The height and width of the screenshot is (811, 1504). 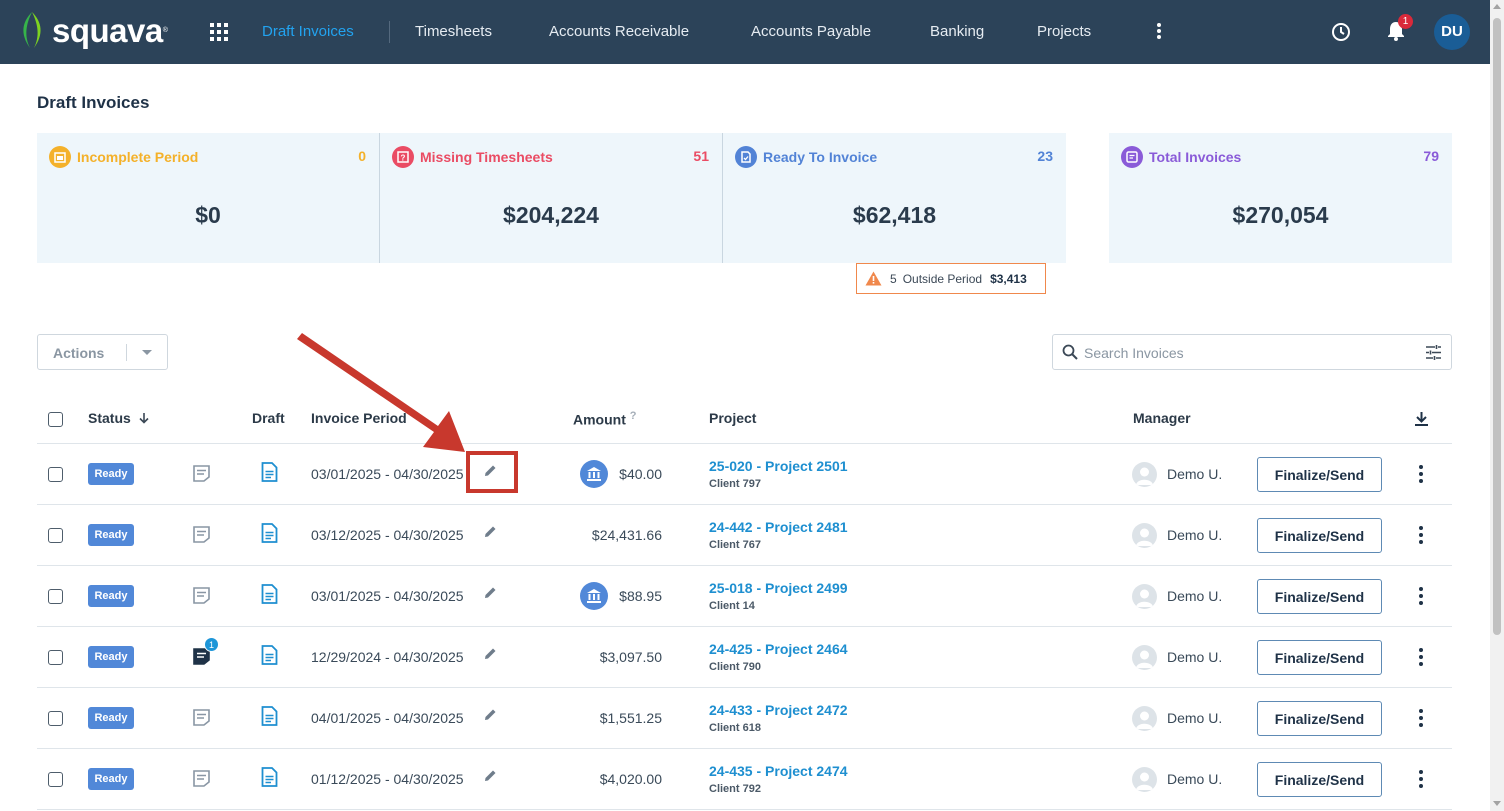 I want to click on nav-timesheets: Timesheets, so click(x=453, y=31).